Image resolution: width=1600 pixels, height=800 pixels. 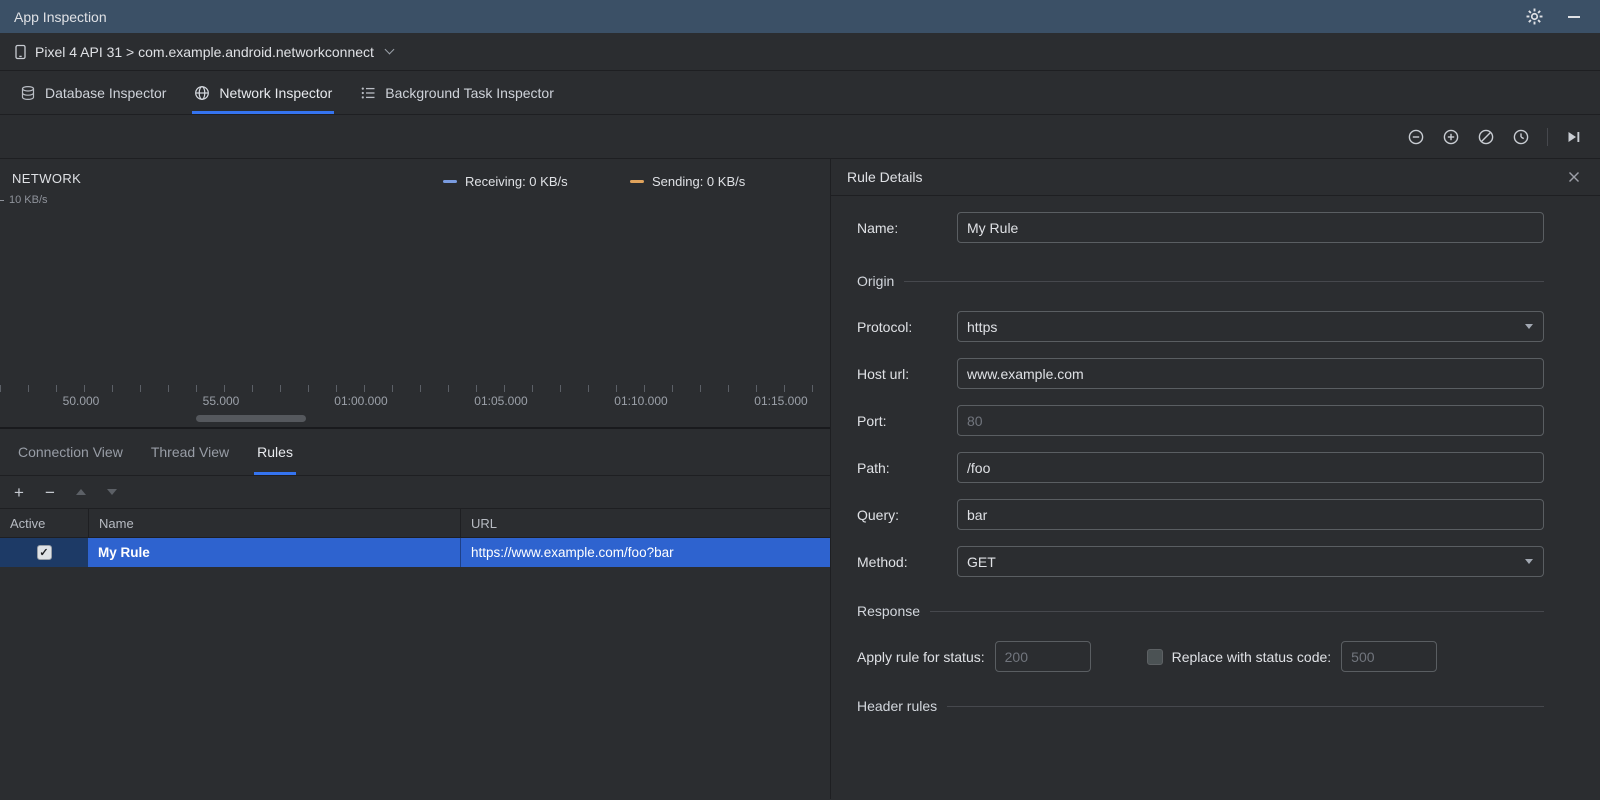 I want to click on clock-icon, so click(x=1521, y=137).